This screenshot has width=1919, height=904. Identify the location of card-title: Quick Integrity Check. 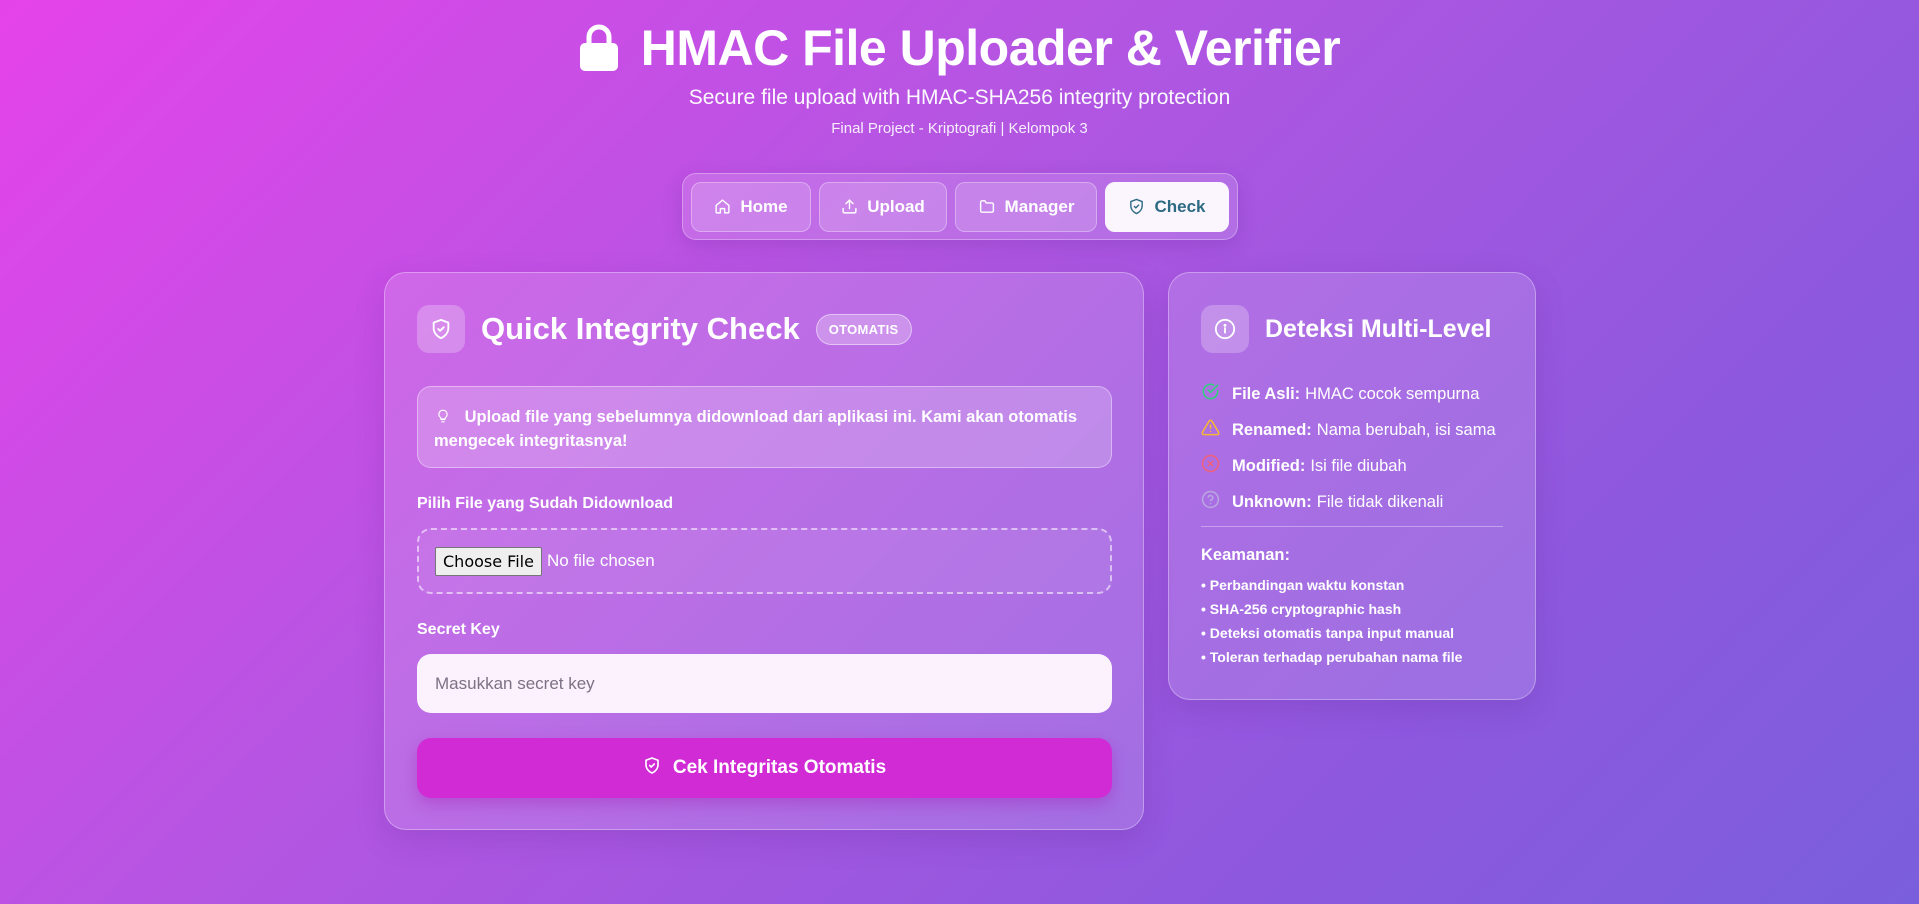
(640, 328).